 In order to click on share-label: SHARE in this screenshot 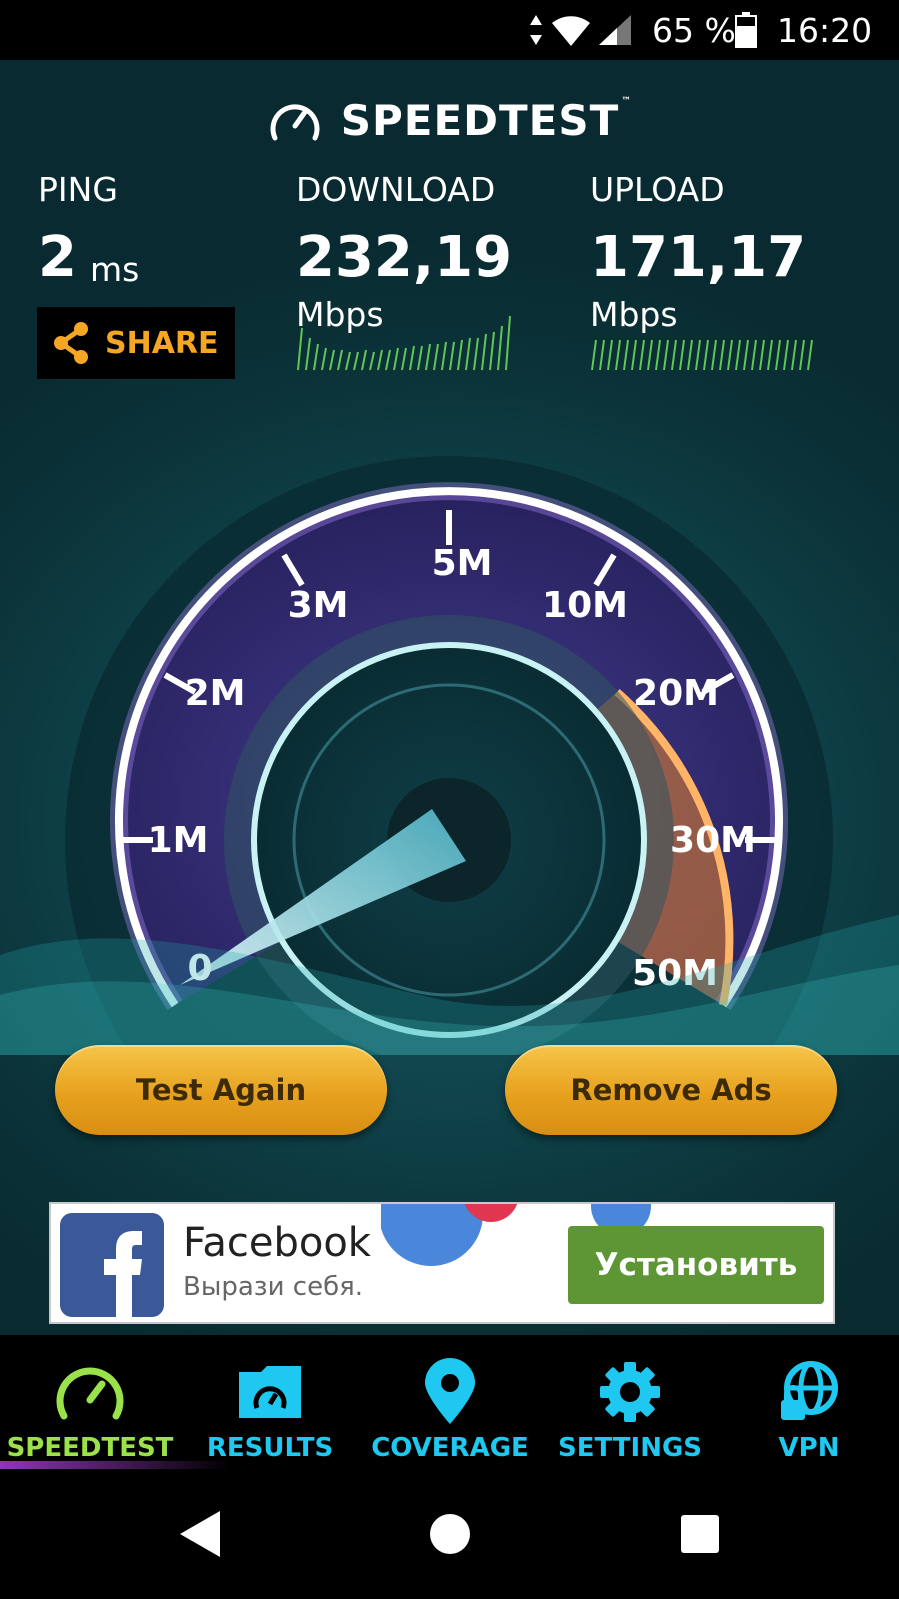, I will do `click(162, 343)`.